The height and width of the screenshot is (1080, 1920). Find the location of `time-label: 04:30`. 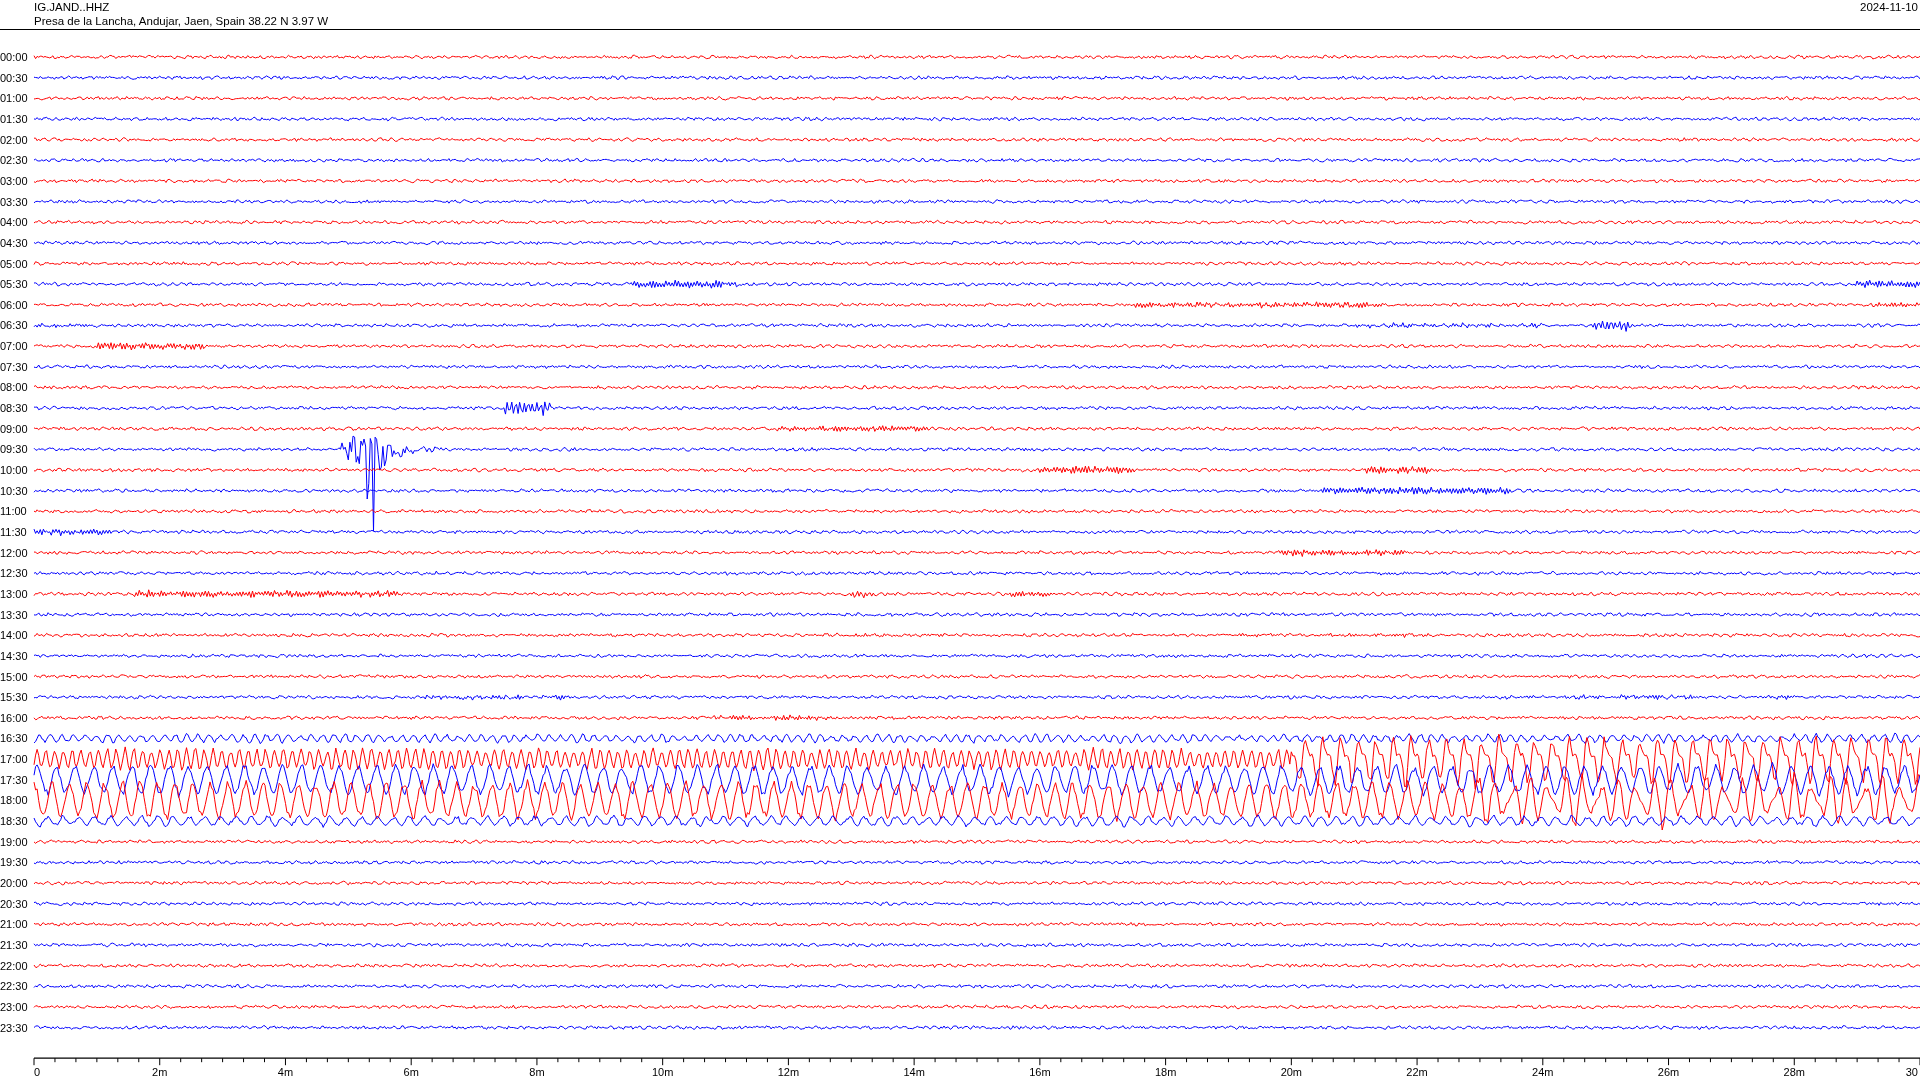

time-label: 04:30 is located at coordinates (14, 242).